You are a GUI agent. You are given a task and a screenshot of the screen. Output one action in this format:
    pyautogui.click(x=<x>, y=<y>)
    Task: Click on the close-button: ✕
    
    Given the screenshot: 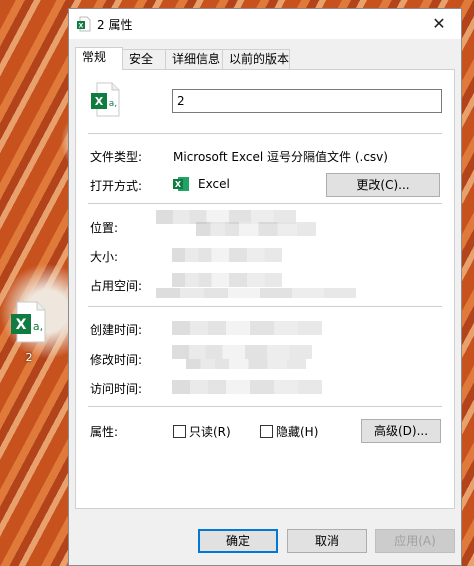 What is the action you would take?
    pyautogui.click(x=439, y=24)
    